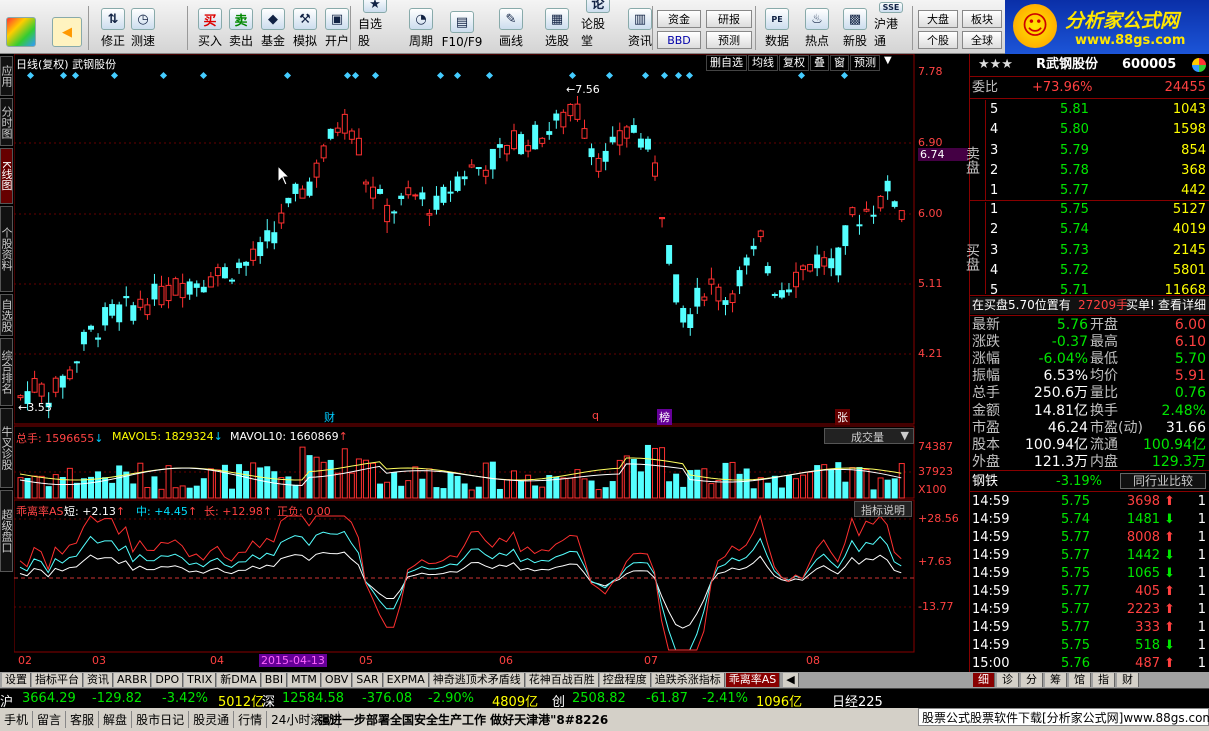  What do you see at coordinates (212, 719) in the screenshot?
I see `status-item-5: 股灵通` at bounding box center [212, 719].